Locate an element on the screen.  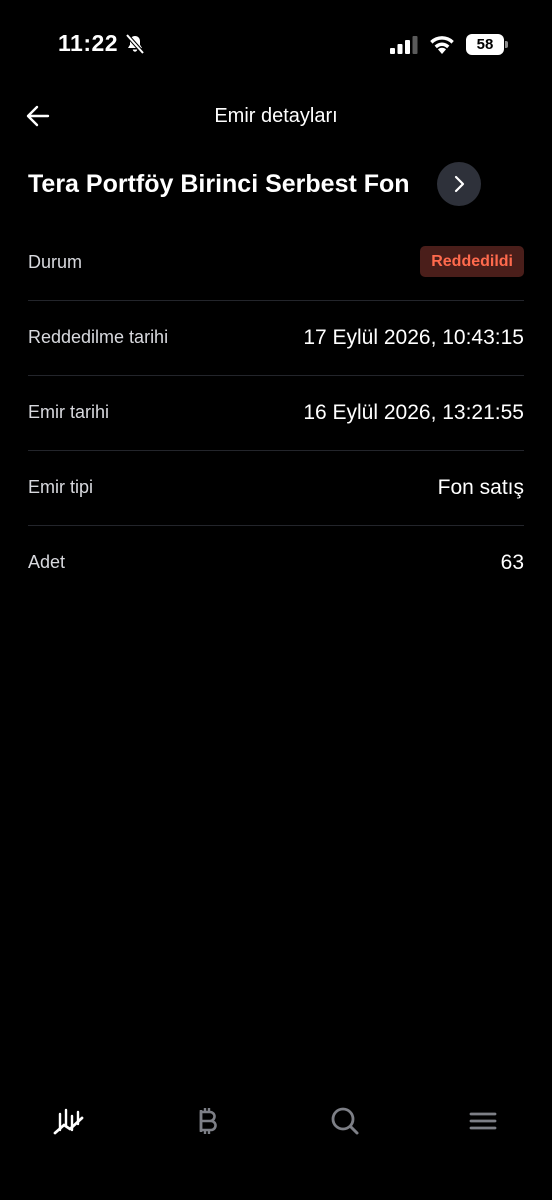
nav-search is located at coordinates (345, 1122).